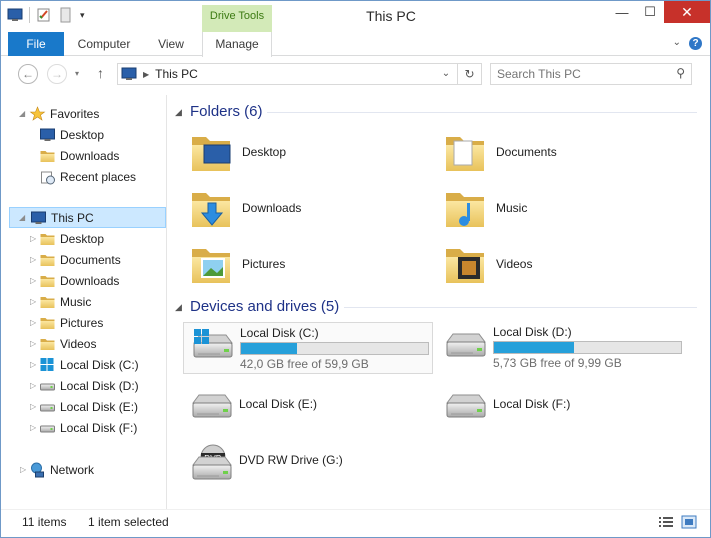  I want to click on forward-arrow-icon: →, so click(57, 74).